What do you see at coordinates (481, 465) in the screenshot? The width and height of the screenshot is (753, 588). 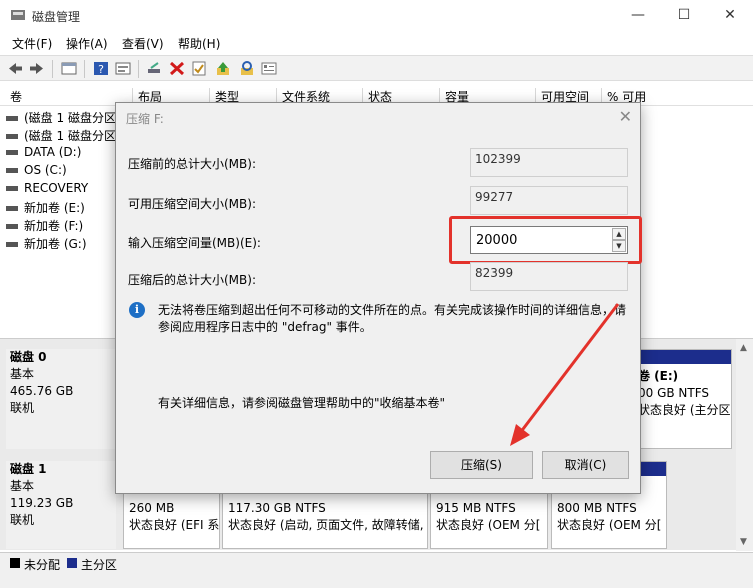 I see `shrink-button: 压缩(S)` at bounding box center [481, 465].